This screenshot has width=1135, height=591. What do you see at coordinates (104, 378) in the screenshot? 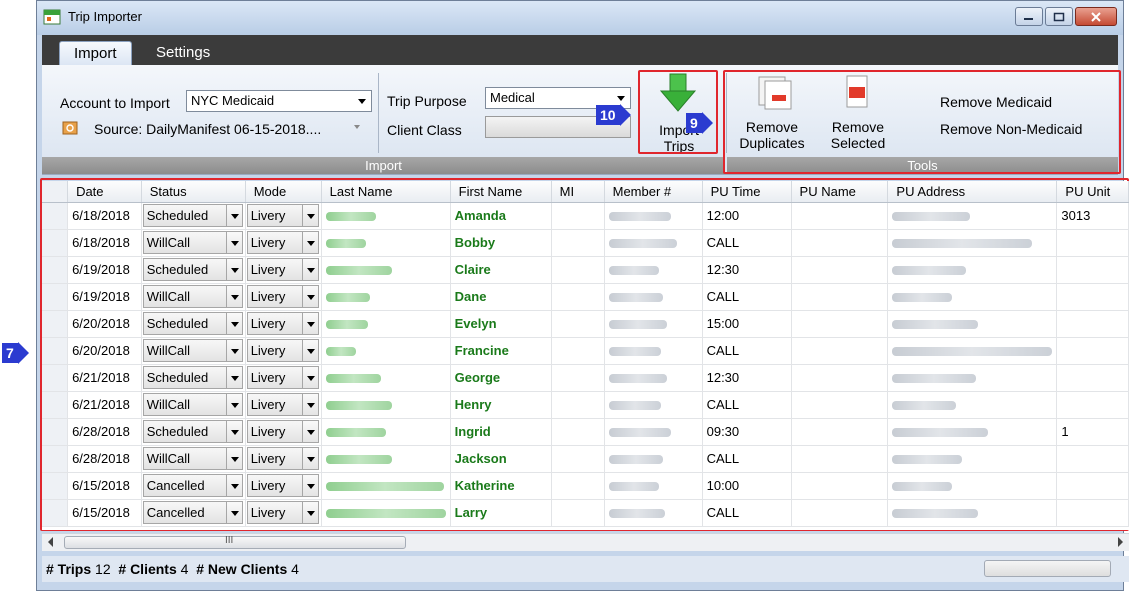
I see `cell-date: 6/21/2018` at bounding box center [104, 378].